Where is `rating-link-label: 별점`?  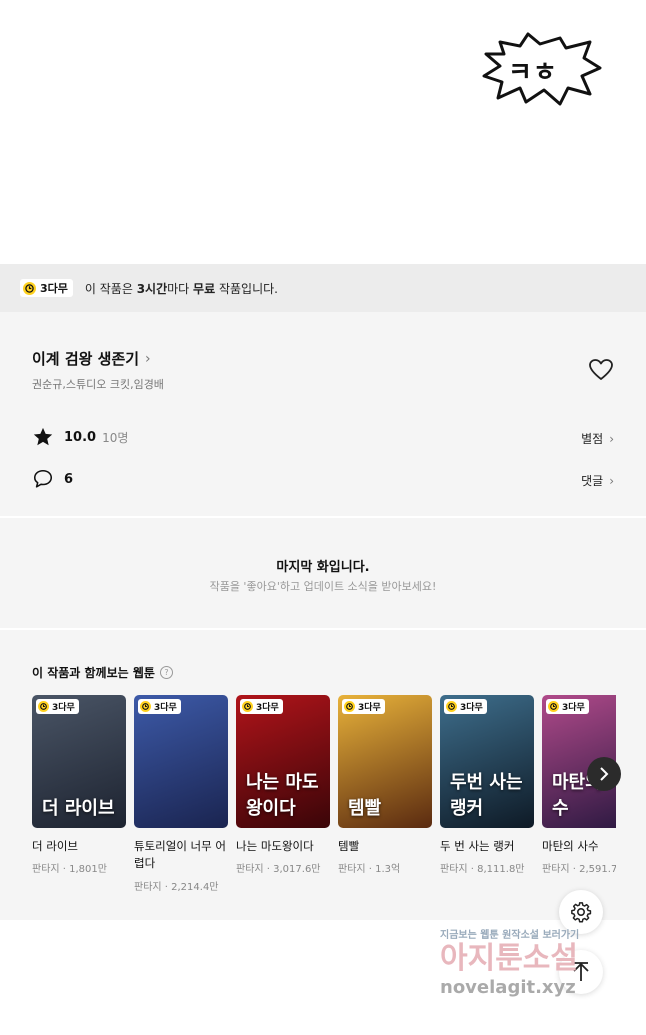 rating-link-label: 별점 is located at coordinates (592, 439).